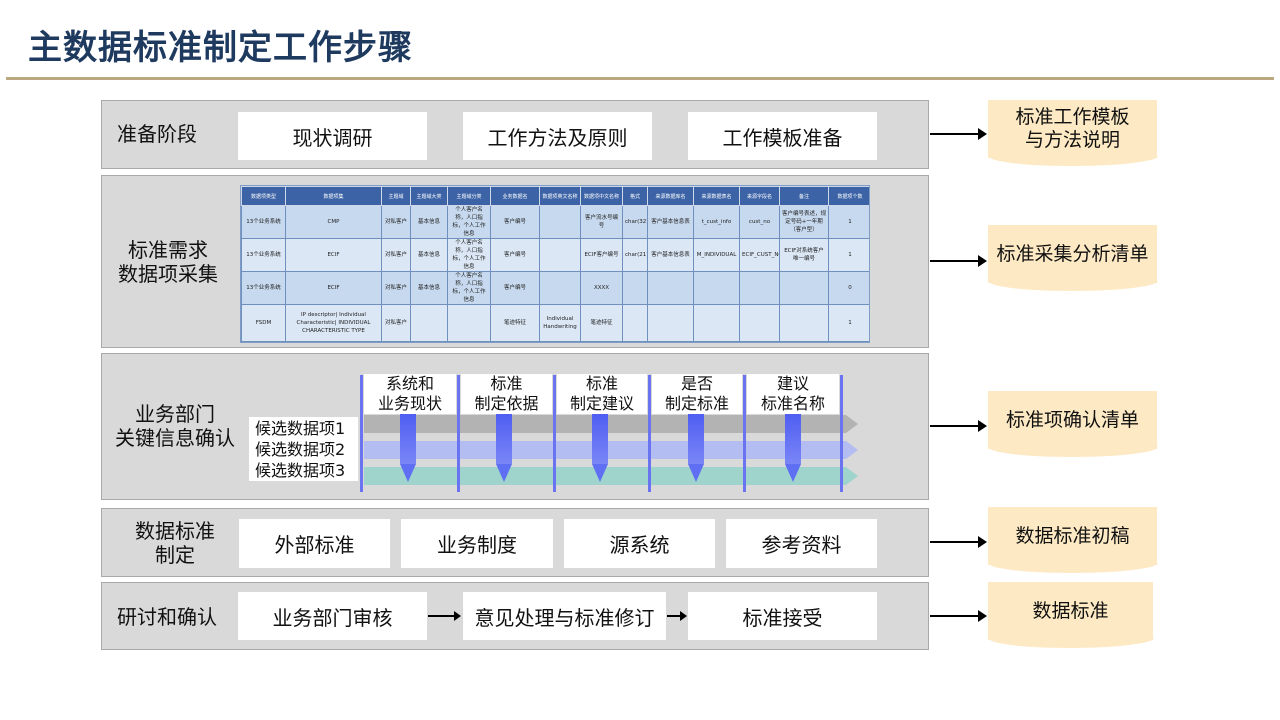 Image resolution: width=1280 pixels, height=720 pixels. What do you see at coordinates (801, 543) in the screenshot?
I see `define-box-reference: 参考资料` at bounding box center [801, 543].